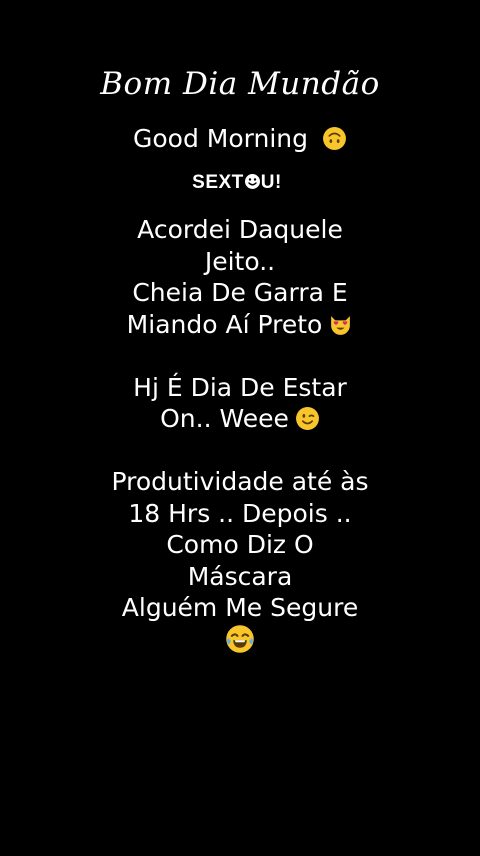 The image size is (480, 856). Describe the element at coordinates (334, 138) in the screenshot. I see `upside-down-face-icon` at that location.